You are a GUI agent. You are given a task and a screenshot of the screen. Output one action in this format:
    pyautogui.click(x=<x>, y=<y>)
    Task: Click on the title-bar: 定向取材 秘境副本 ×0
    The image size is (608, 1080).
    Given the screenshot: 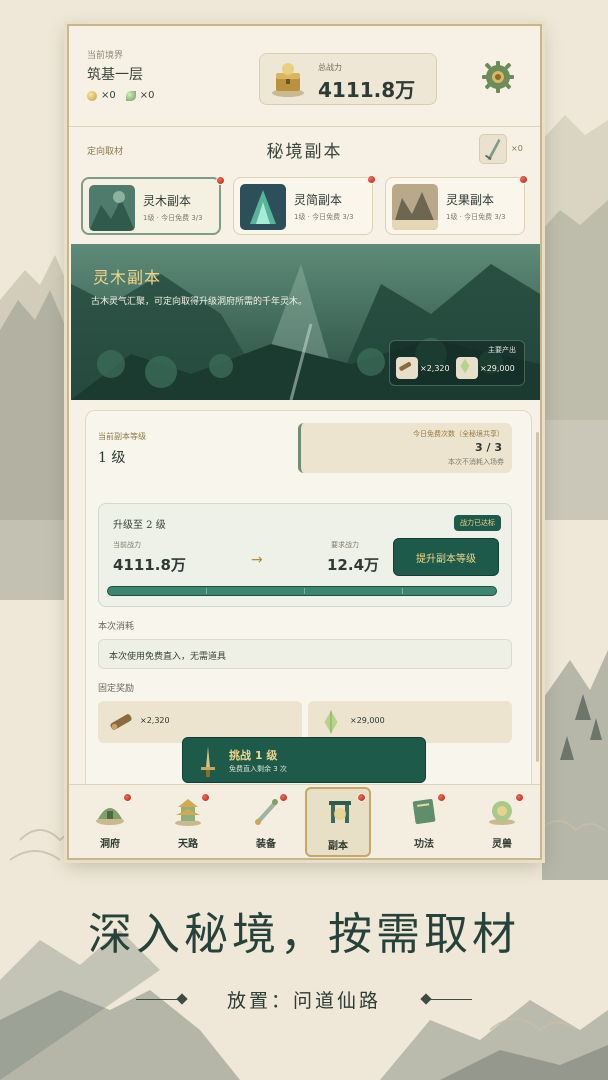 What is the action you would take?
    pyautogui.click(x=304, y=148)
    